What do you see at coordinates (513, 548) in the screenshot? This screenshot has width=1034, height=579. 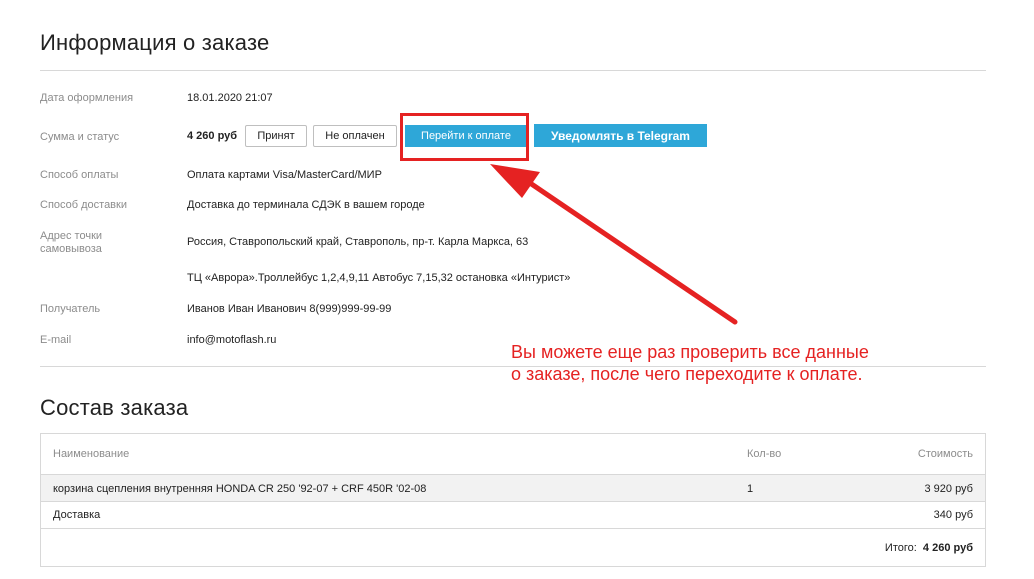 I see `table-total-row: Итого: 4 260 руб` at bounding box center [513, 548].